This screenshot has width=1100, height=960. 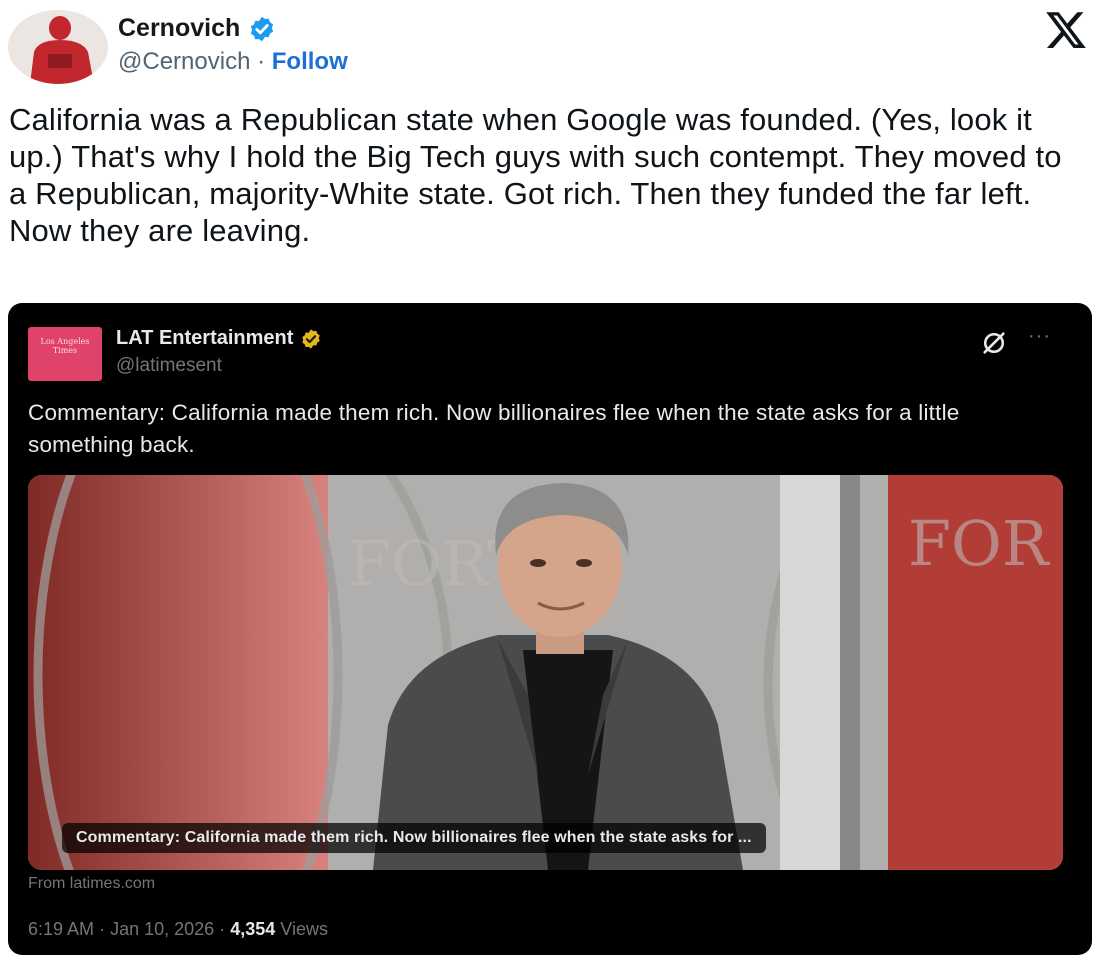 I want to click on quoted-author-name: LAT Entertainment, so click(x=219, y=338).